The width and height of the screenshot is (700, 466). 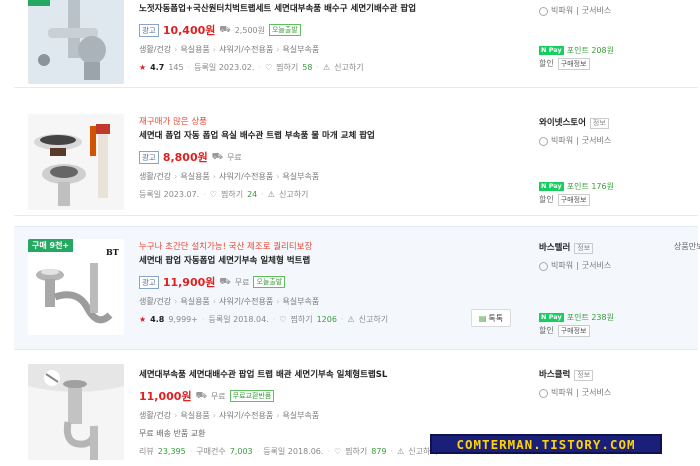 What do you see at coordinates (329, 9) in the screenshot?
I see `product-title: 노젓자동폽업+국산원터치벅트랩세트 세면대부속품 배수구 세면기배수관 팝업` at bounding box center [329, 9].